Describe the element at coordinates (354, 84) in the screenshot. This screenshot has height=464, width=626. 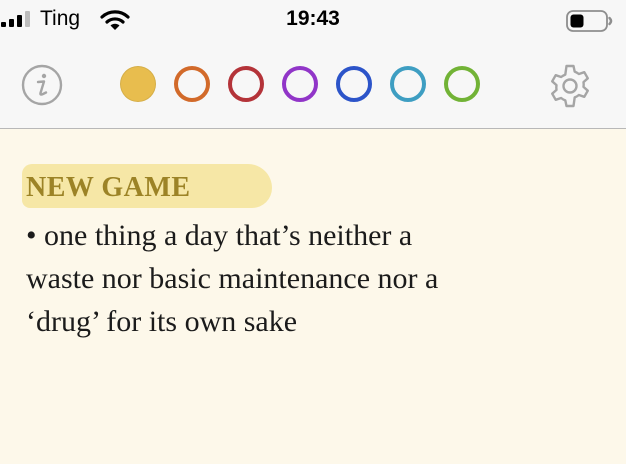
I see `color-swatch-blue` at that location.